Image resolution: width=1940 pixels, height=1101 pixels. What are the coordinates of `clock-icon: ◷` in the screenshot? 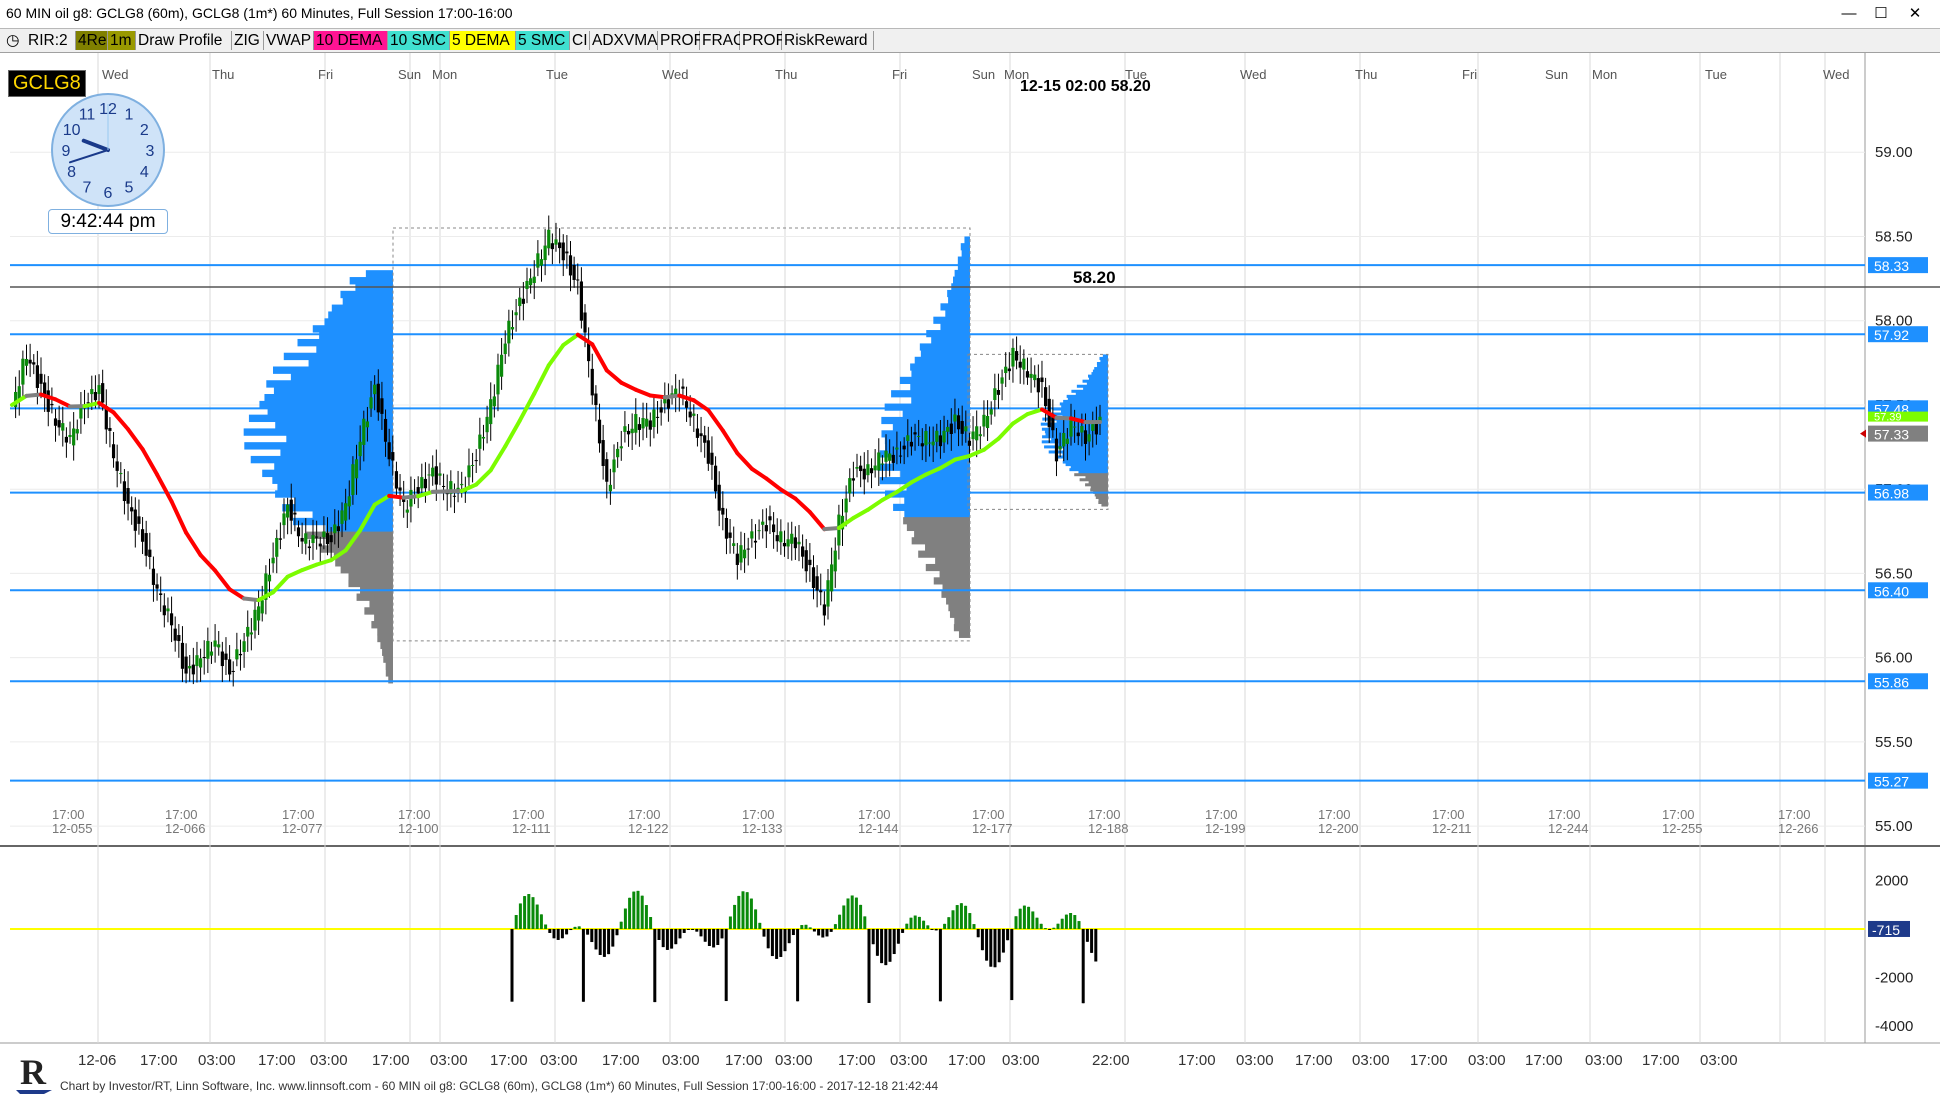 It's located at (13, 40).